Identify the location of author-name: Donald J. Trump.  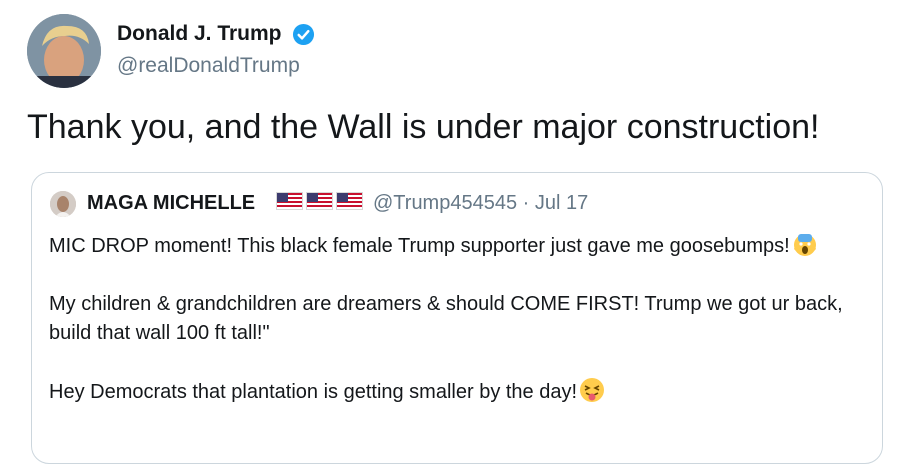
(199, 34).